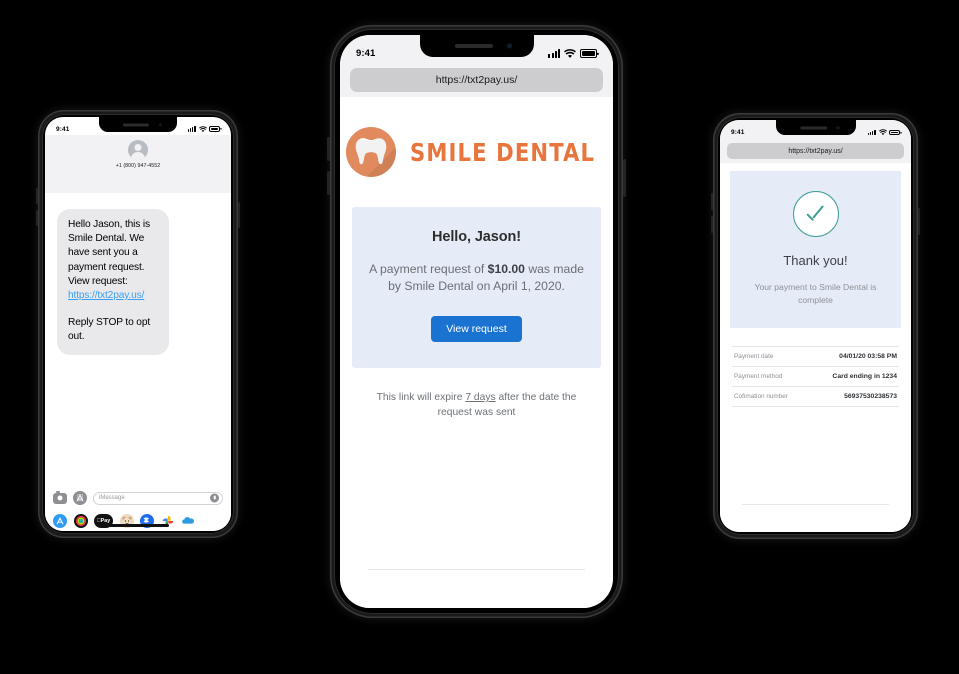 The height and width of the screenshot is (674, 959). I want to click on conversation-header: +1 (800) 947-4552, so click(138, 164).